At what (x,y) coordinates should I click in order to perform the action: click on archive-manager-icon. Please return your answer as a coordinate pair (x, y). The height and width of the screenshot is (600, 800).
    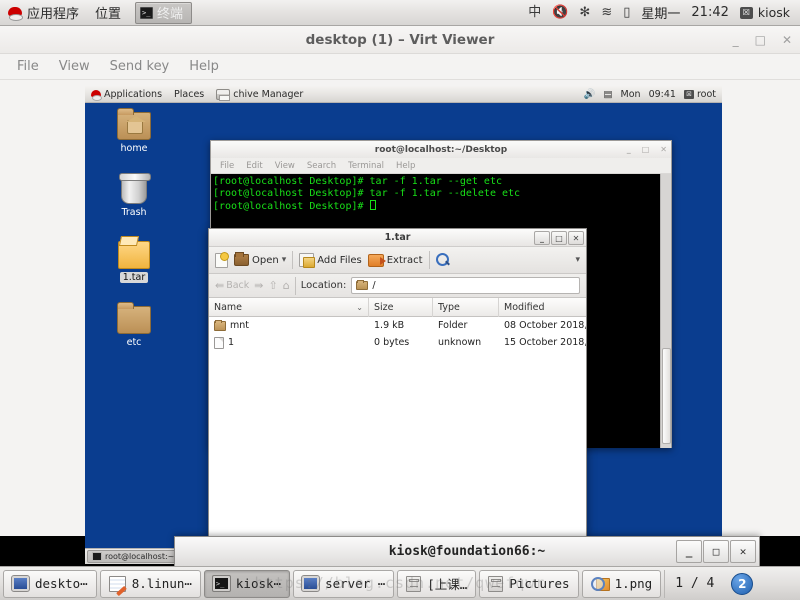
    Looking at the image, I should click on (223, 94).